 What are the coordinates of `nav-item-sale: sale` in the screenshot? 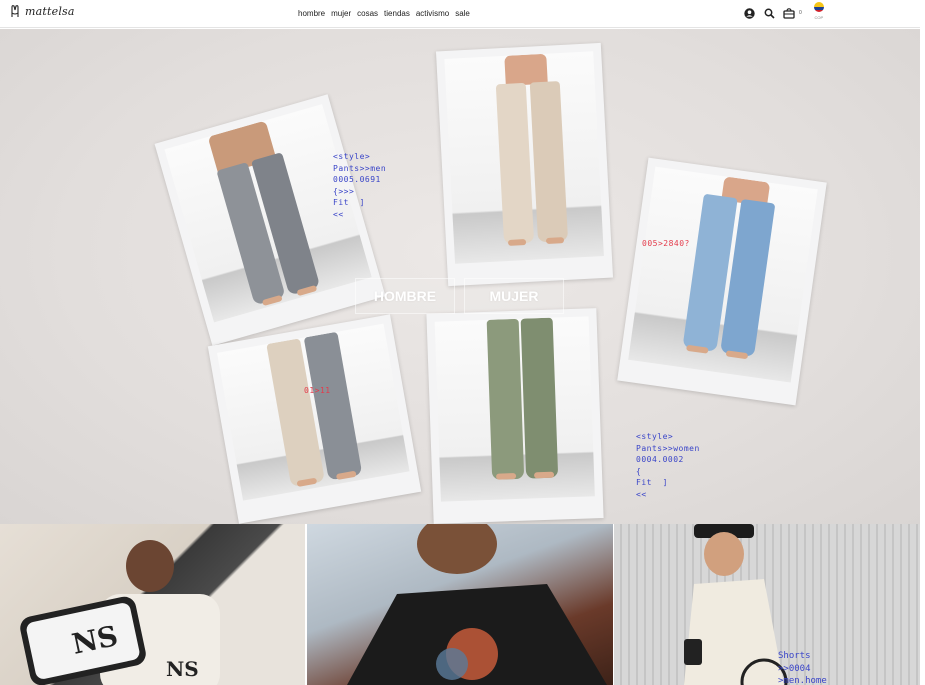 It's located at (462, 13).